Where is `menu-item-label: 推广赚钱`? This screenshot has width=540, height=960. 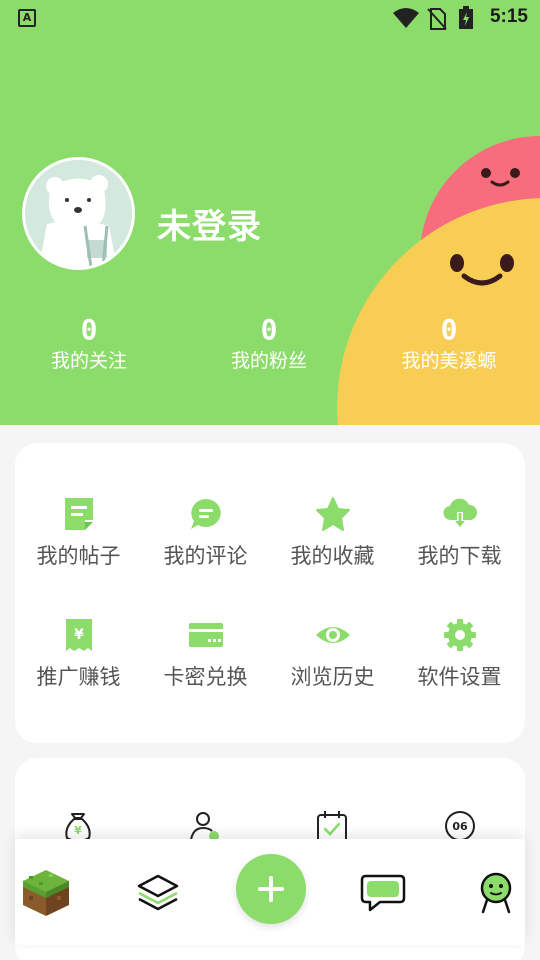 menu-item-label: 推广赚钱 is located at coordinates (78, 677).